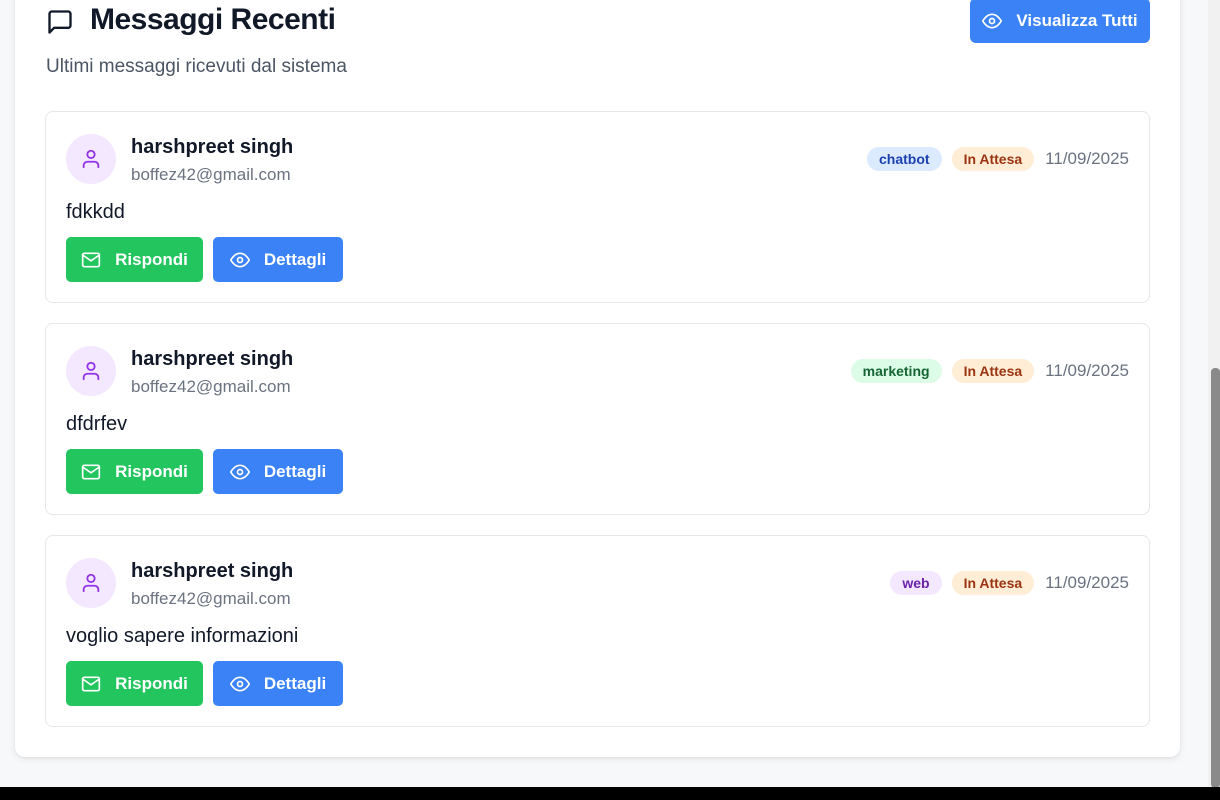  What do you see at coordinates (95, 212) in the screenshot?
I see `message-text: fdkkdd` at bounding box center [95, 212].